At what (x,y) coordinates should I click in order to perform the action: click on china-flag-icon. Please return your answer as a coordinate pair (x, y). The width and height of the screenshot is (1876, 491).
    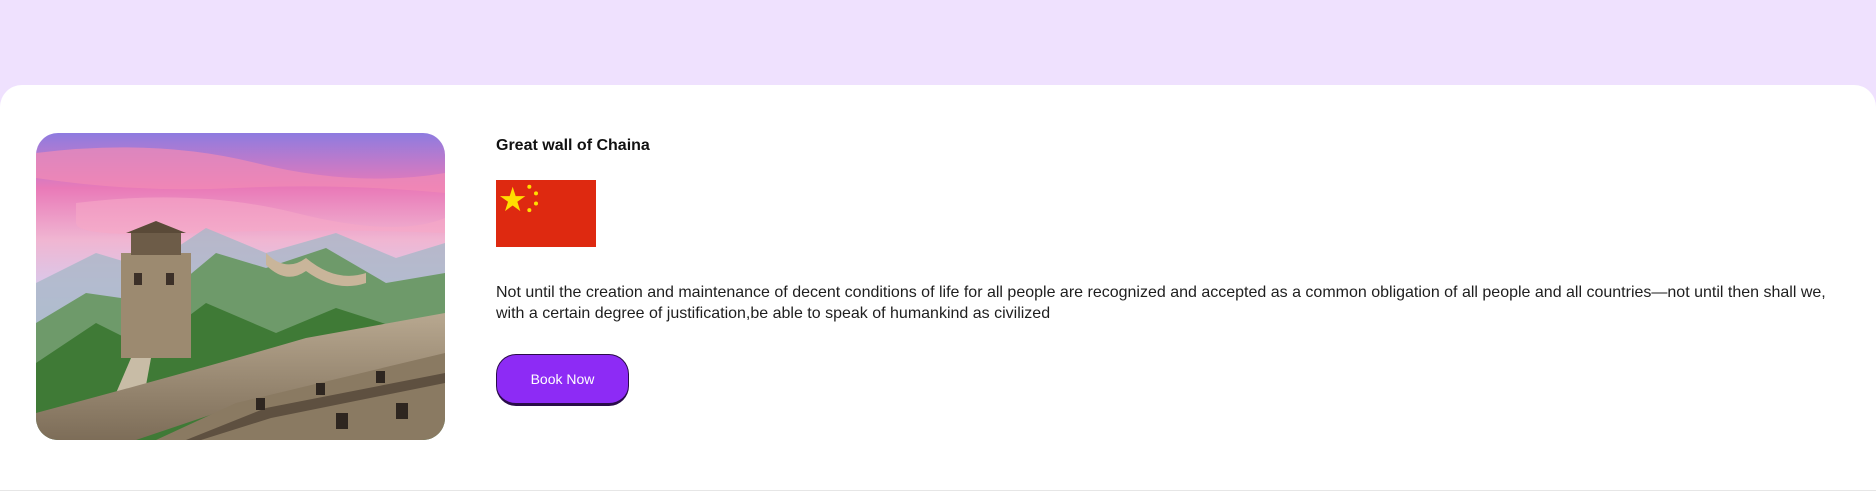
    Looking at the image, I should click on (546, 213).